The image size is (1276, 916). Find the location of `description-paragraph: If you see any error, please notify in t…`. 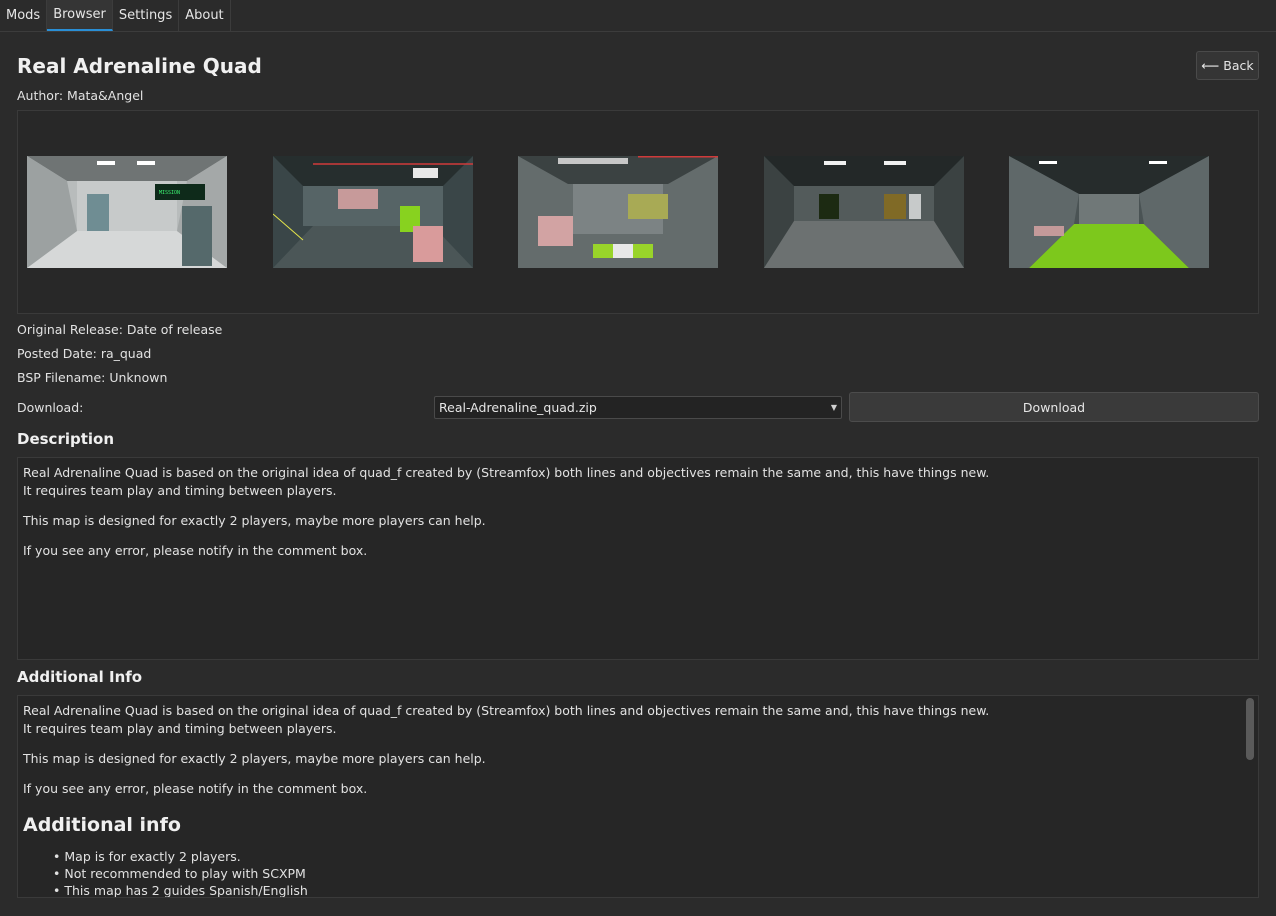

description-paragraph: If you see any error, please notify in t… is located at coordinates (195, 550).